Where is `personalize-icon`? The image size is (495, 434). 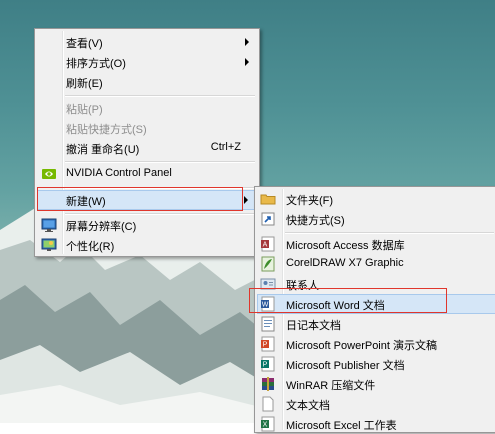
personalize-icon is located at coordinates (49, 244).